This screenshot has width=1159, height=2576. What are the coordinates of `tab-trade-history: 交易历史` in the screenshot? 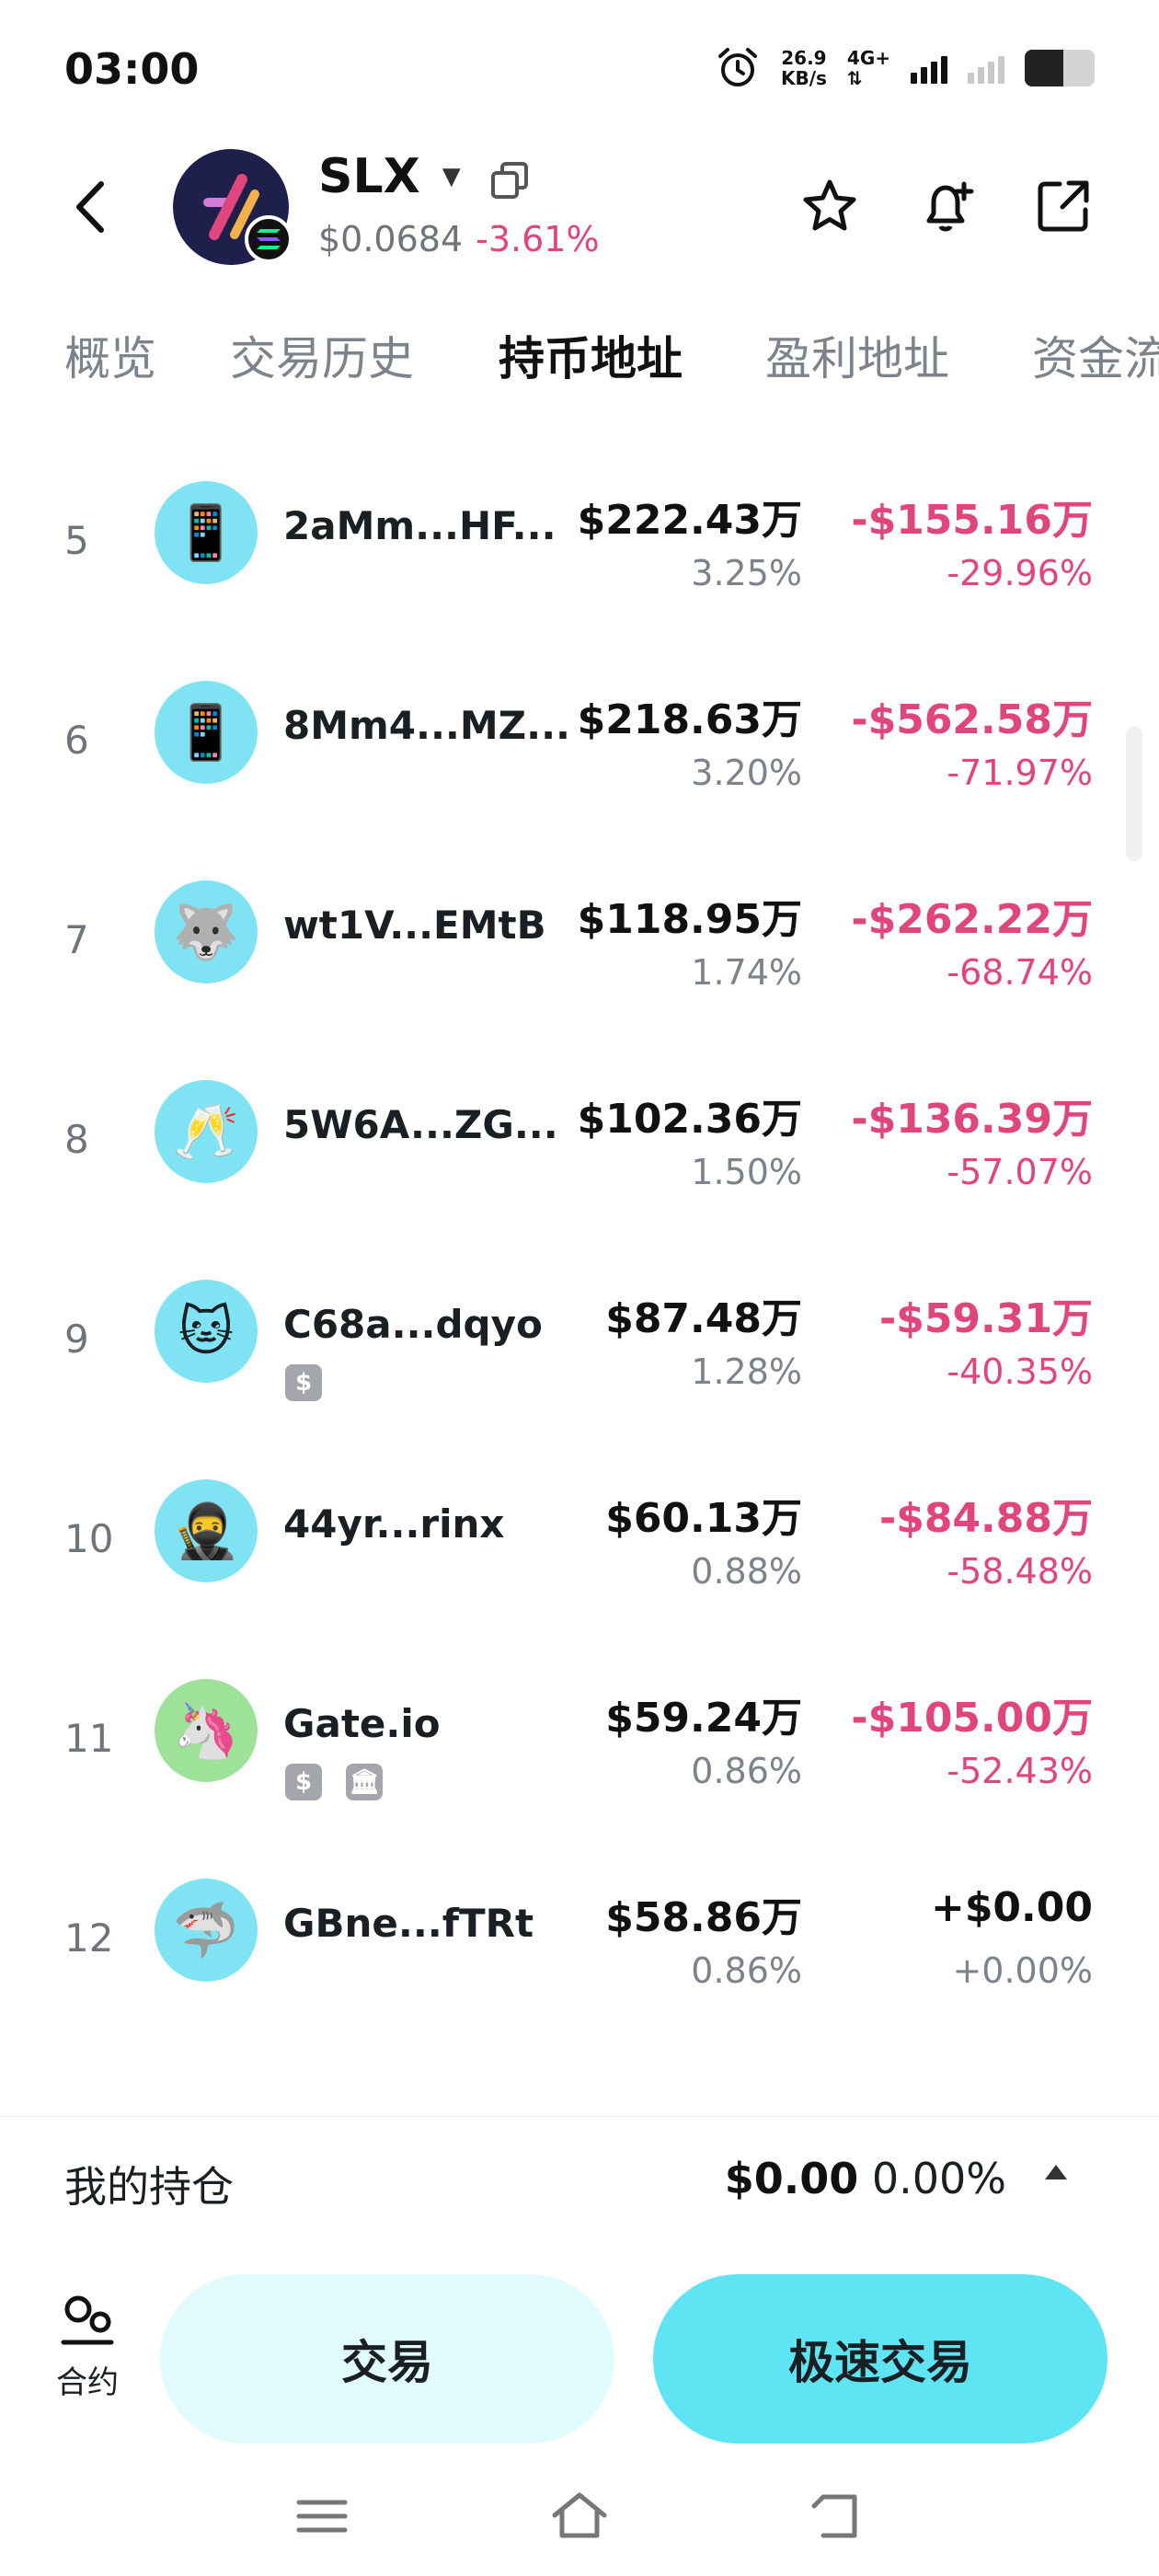 It's located at (322, 355).